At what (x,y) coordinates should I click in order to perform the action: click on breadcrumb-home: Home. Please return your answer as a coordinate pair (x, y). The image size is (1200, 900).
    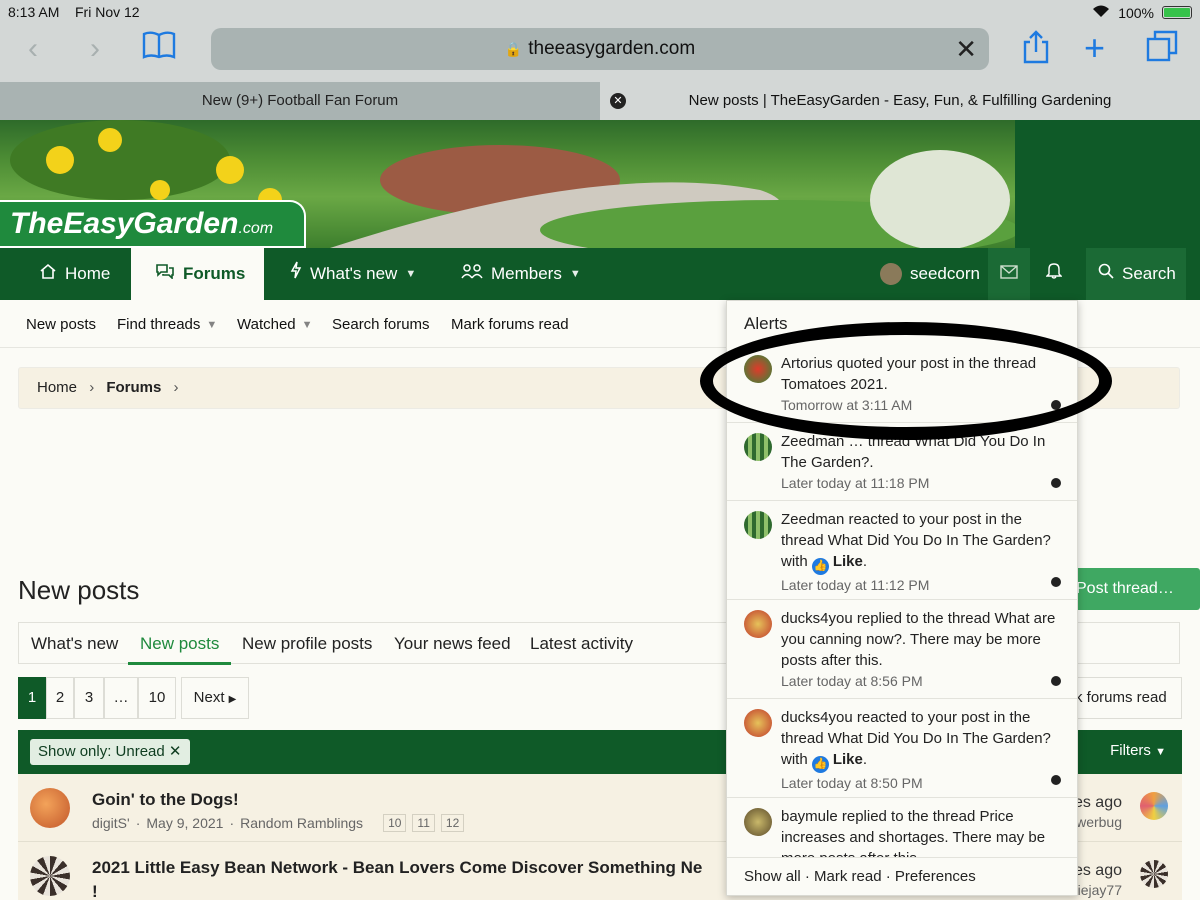
    Looking at the image, I should click on (57, 387).